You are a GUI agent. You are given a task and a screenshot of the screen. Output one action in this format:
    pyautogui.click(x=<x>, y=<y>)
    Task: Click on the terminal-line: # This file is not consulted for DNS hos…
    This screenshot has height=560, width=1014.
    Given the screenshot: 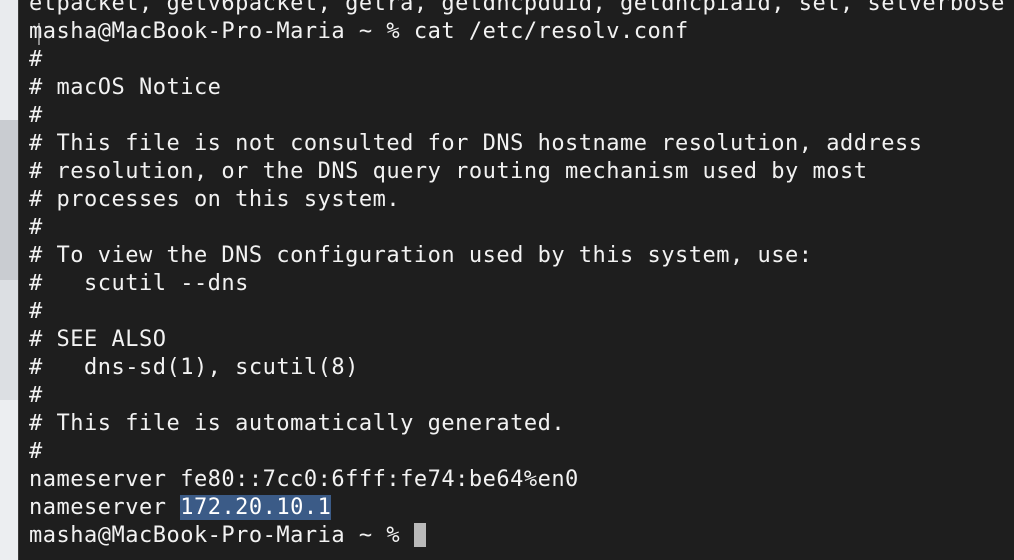 What is the action you would take?
    pyautogui.click(x=476, y=143)
    